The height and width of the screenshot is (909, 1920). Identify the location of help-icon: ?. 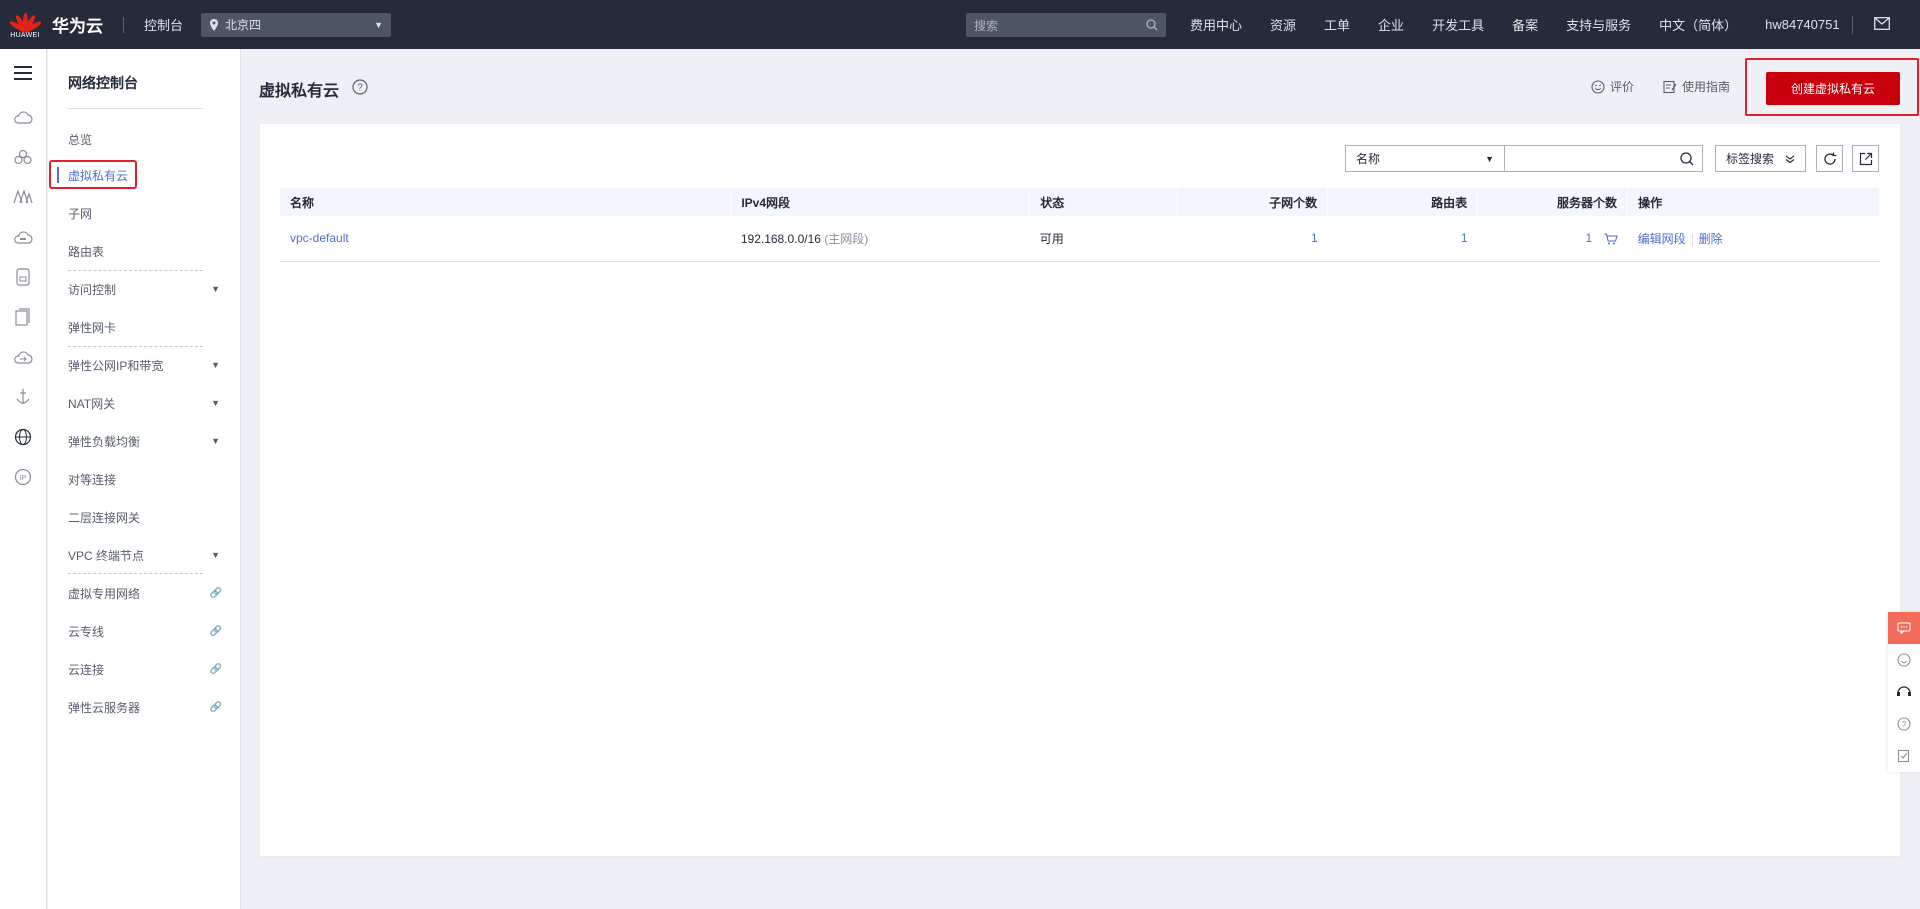
(360, 87).